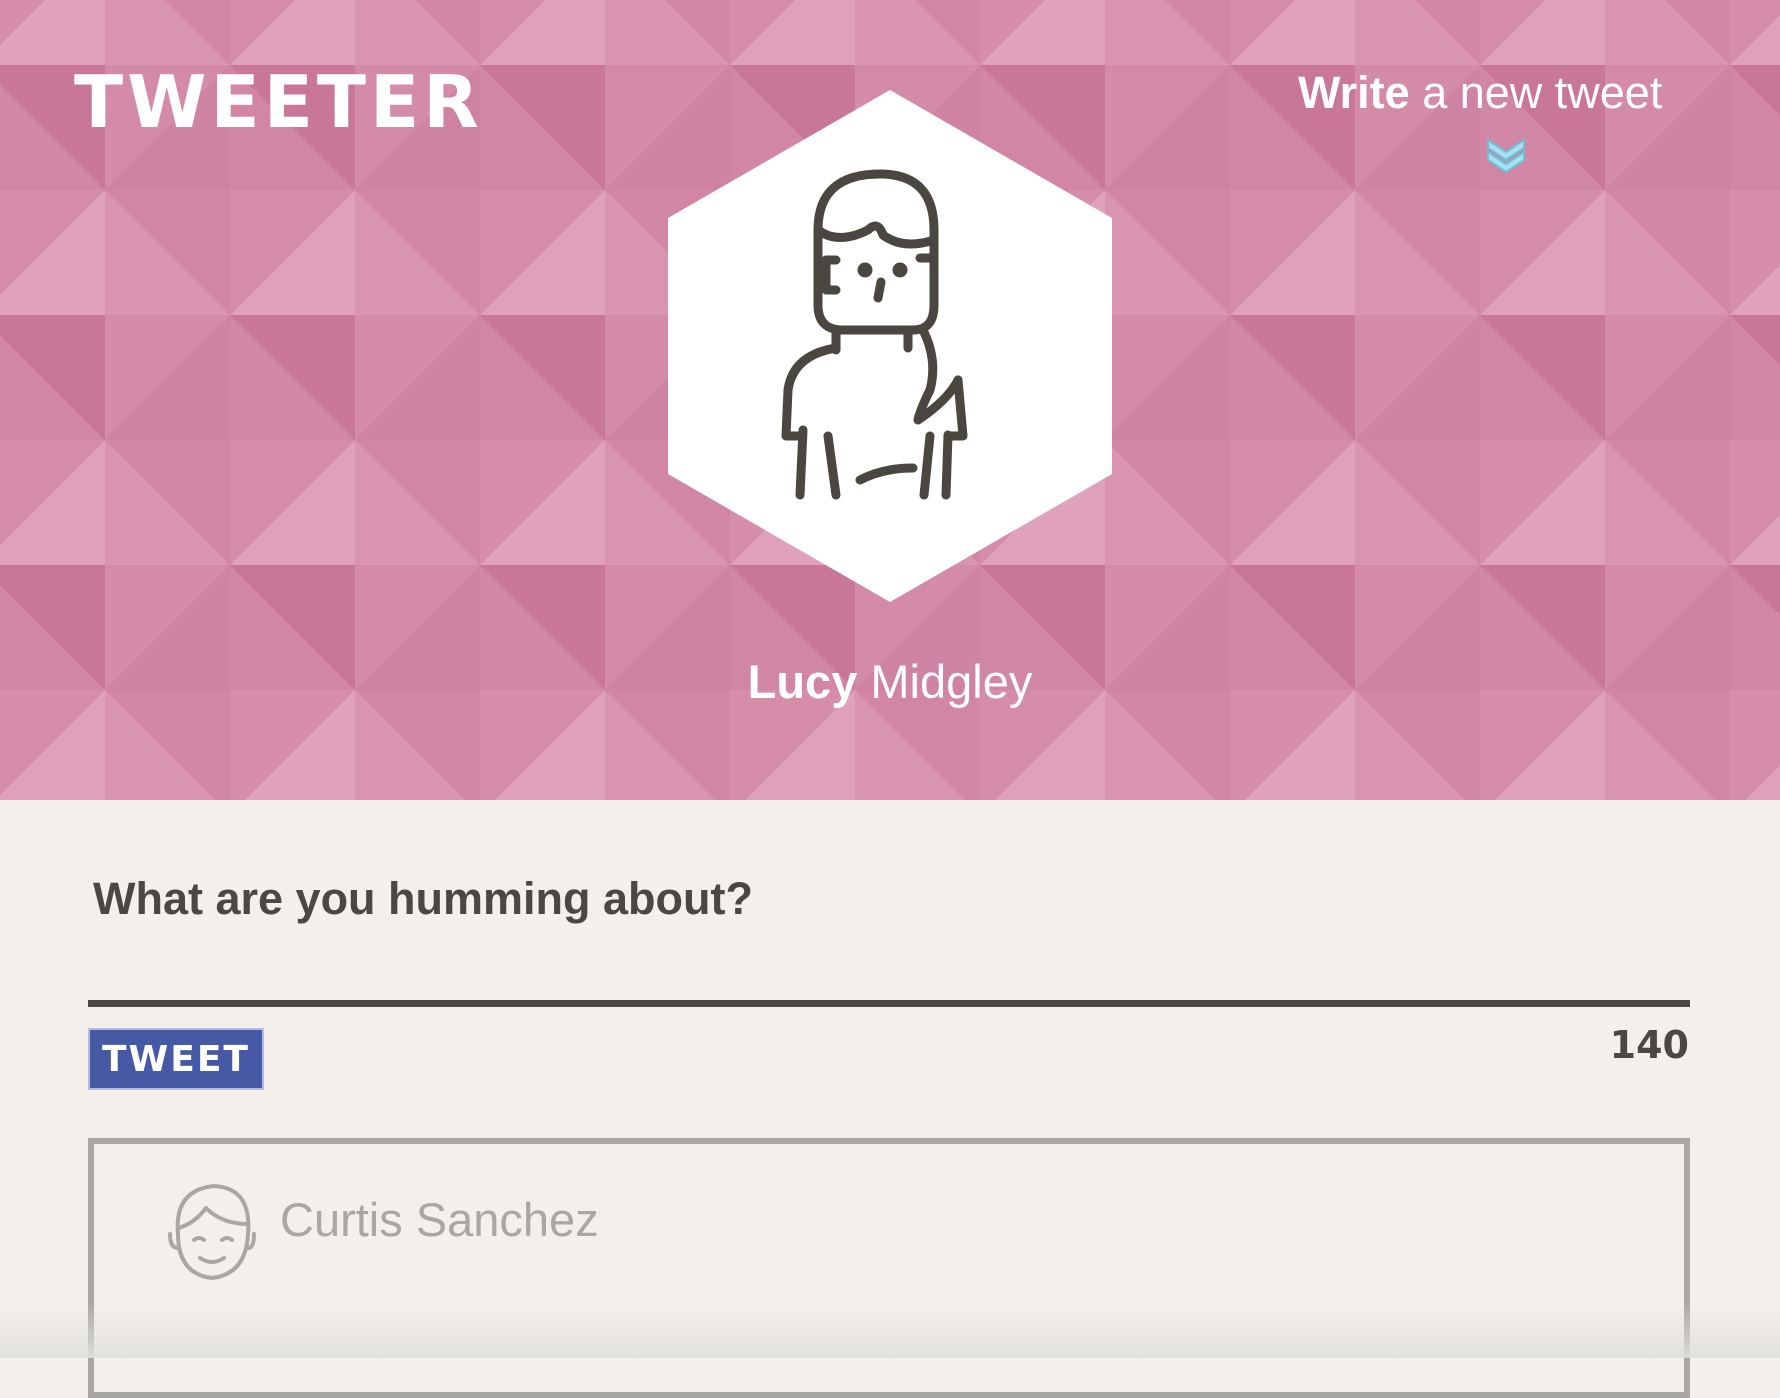 The height and width of the screenshot is (1398, 1780). Describe the element at coordinates (802, 681) in the screenshot. I see `user-first-name: Lucy` at that location.